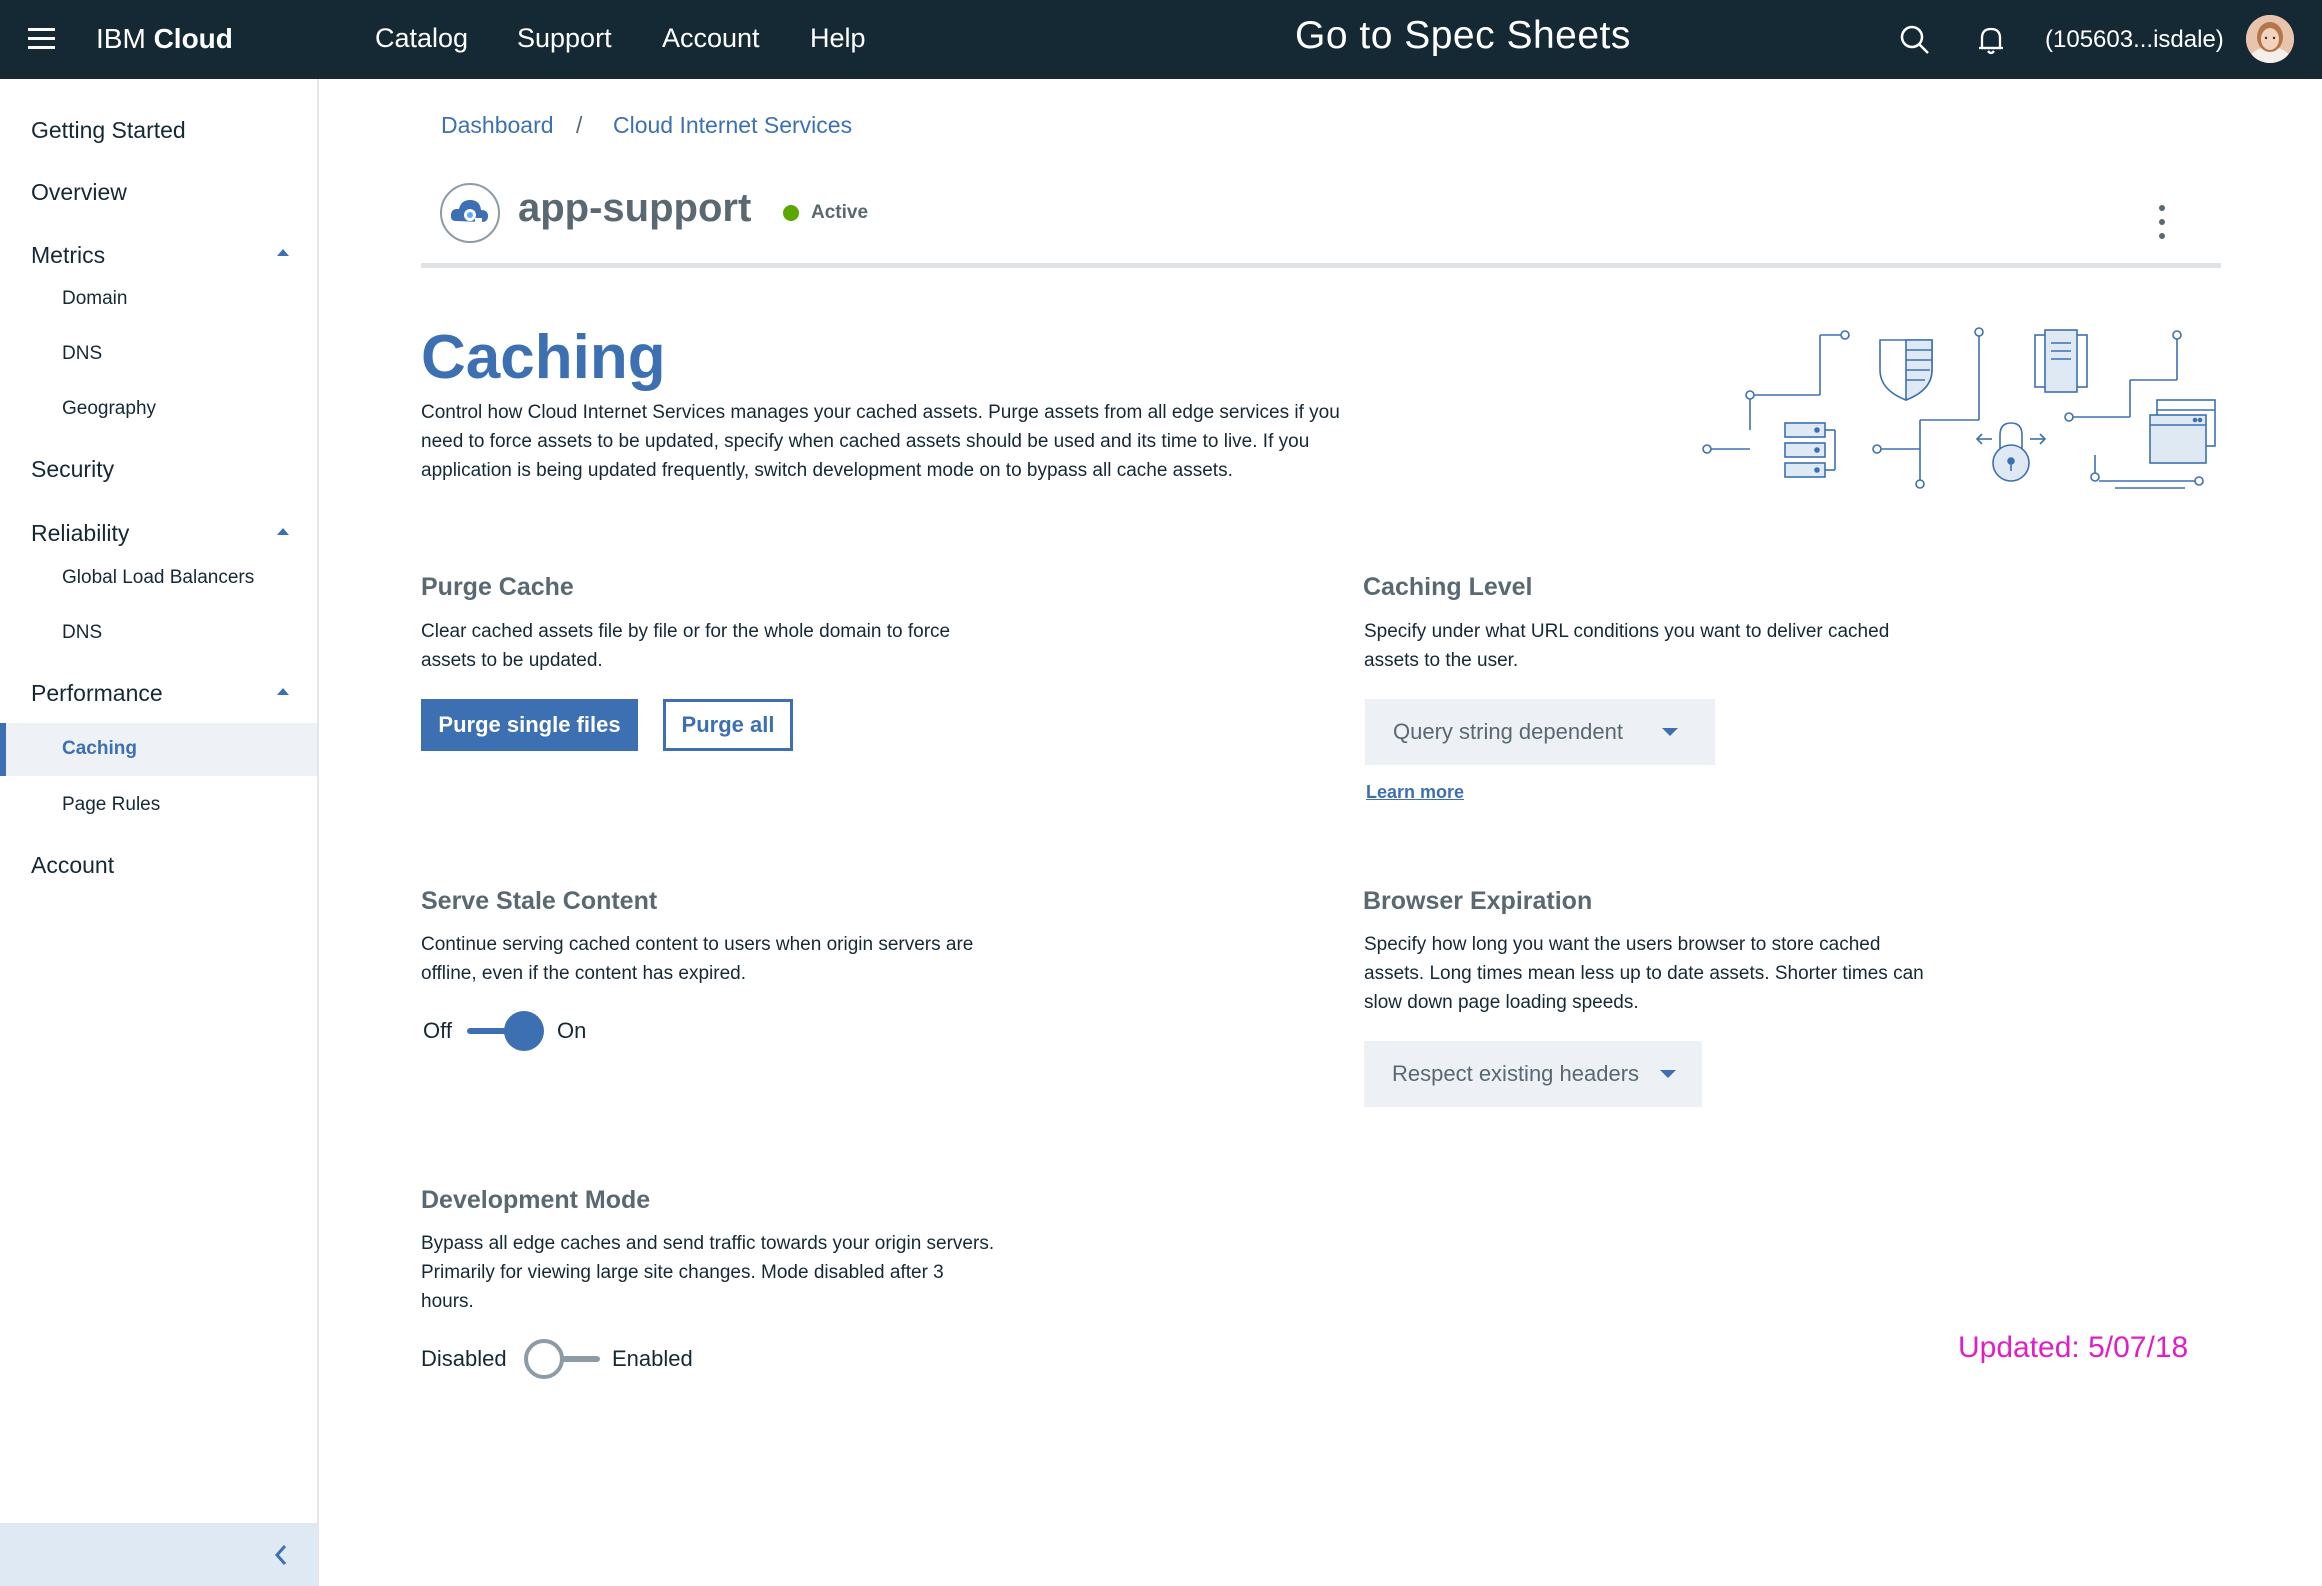 The width and height of the screenshot is (2322, 1586). Describe the element at coordinates (109, 409) in the screenshot. I see `sidebar-item-geography: Geography` at that location.